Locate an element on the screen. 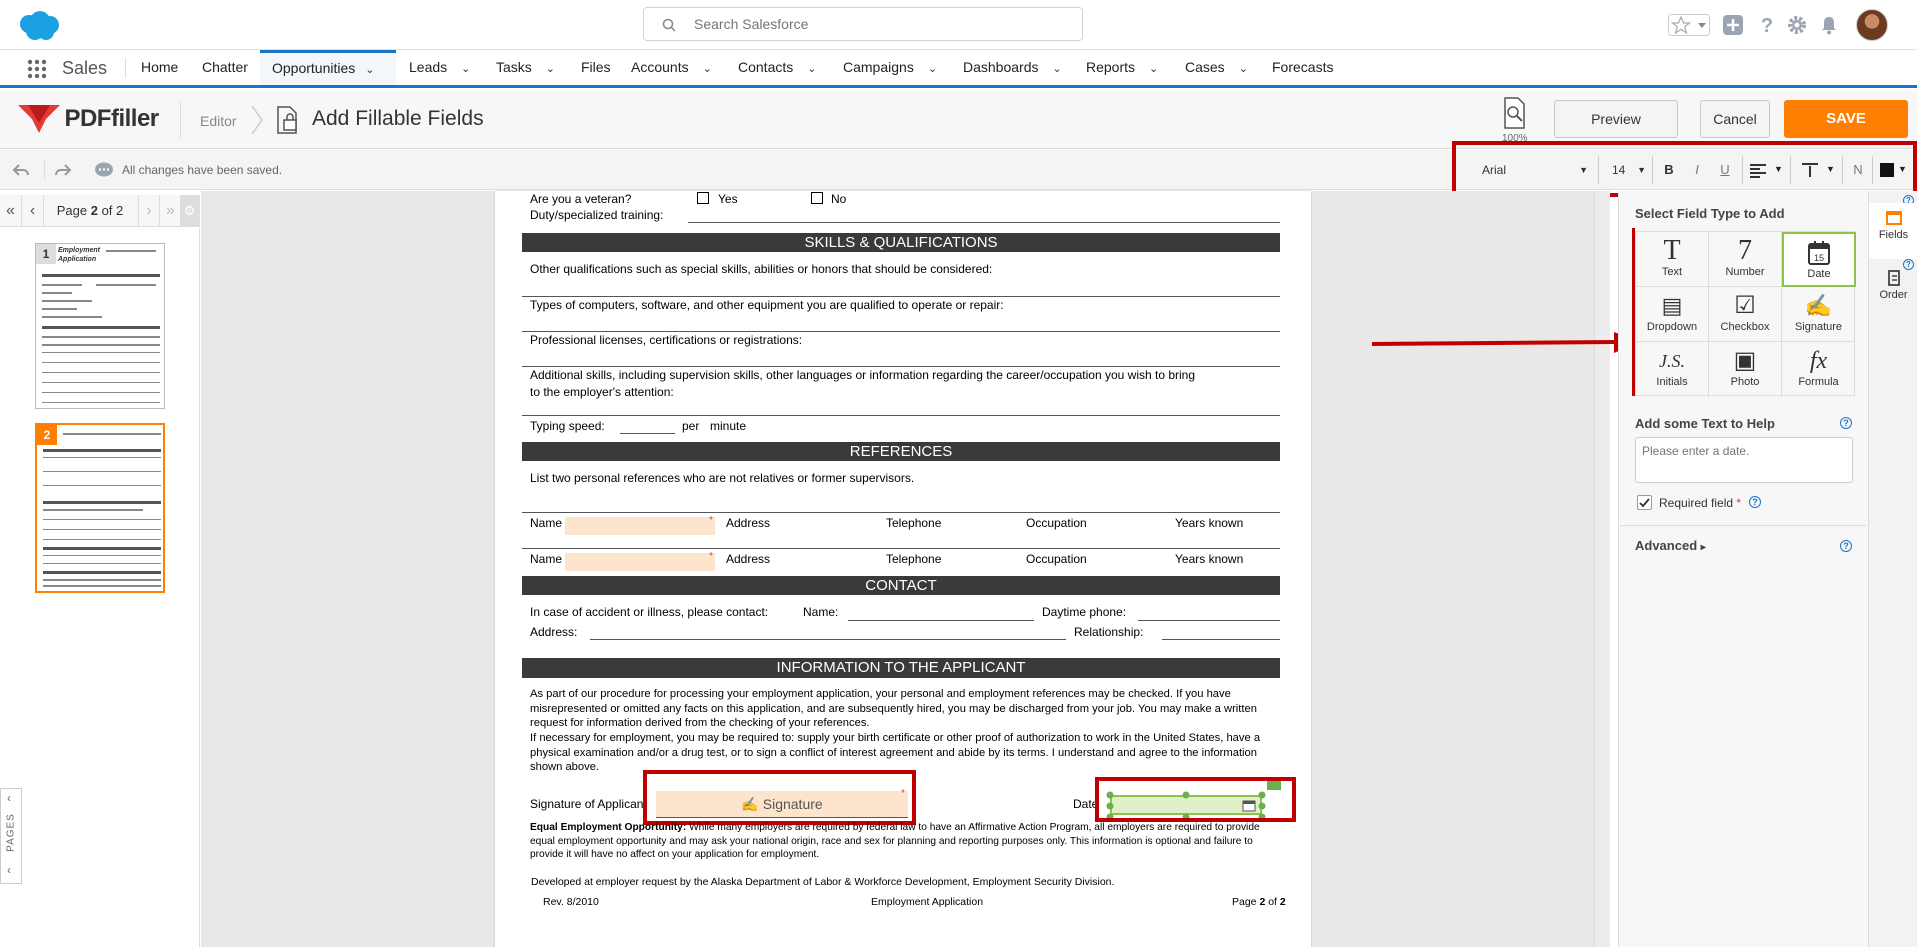 Image resolution: width=1917 pixels, height=947 pixels. next-page-icon: › is located at coordinates (149, 210).